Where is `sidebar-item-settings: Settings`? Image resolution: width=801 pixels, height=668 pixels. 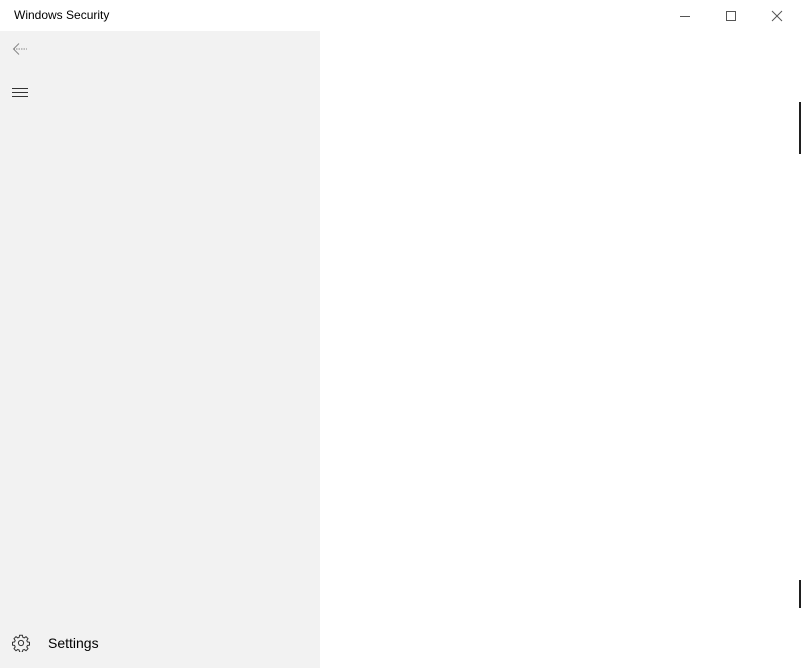 sidebar-item-settings: Settings is located at coordinates (160, 643).